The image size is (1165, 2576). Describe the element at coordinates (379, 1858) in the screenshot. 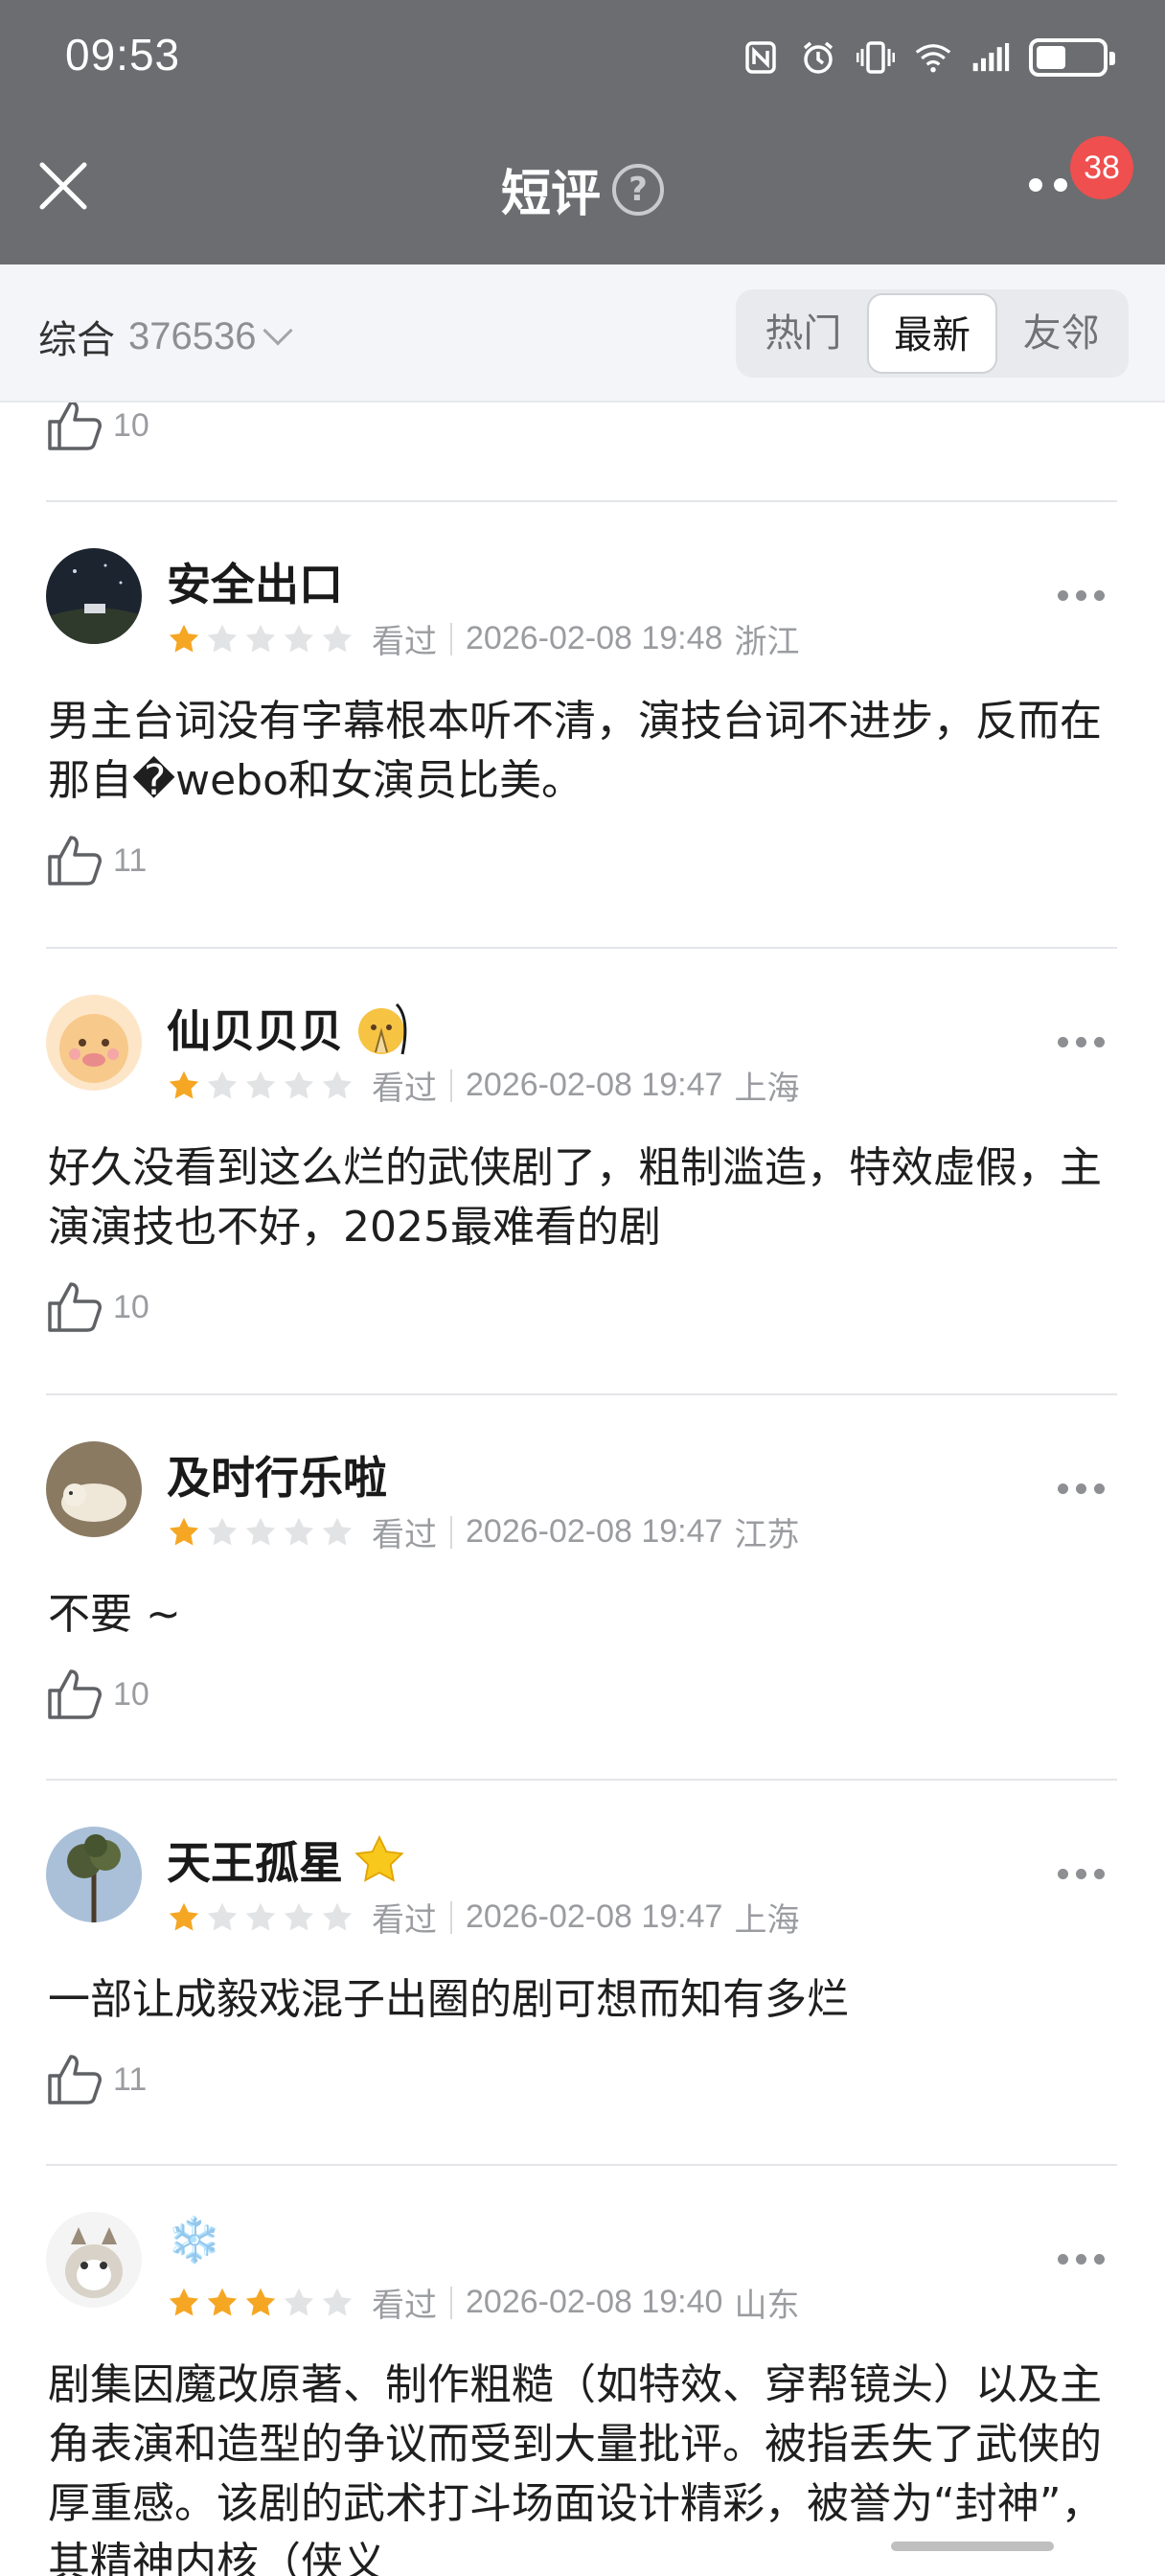

I see `star-emoji-icon` at that location.